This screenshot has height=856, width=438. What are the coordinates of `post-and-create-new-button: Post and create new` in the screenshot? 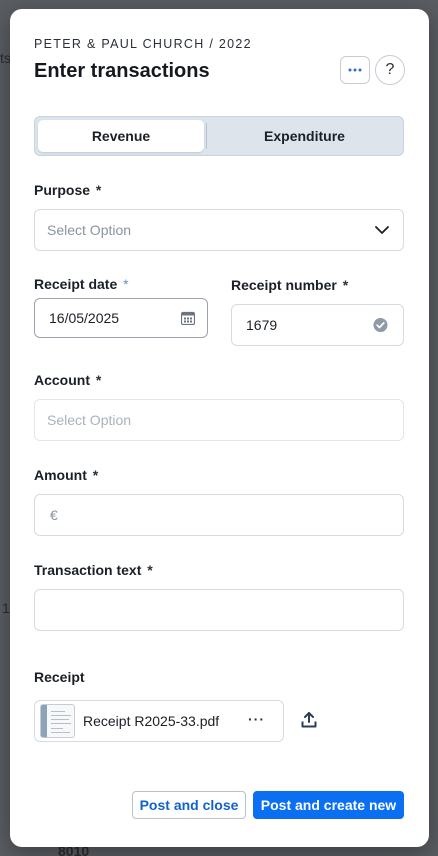 It's located at (328, 805).